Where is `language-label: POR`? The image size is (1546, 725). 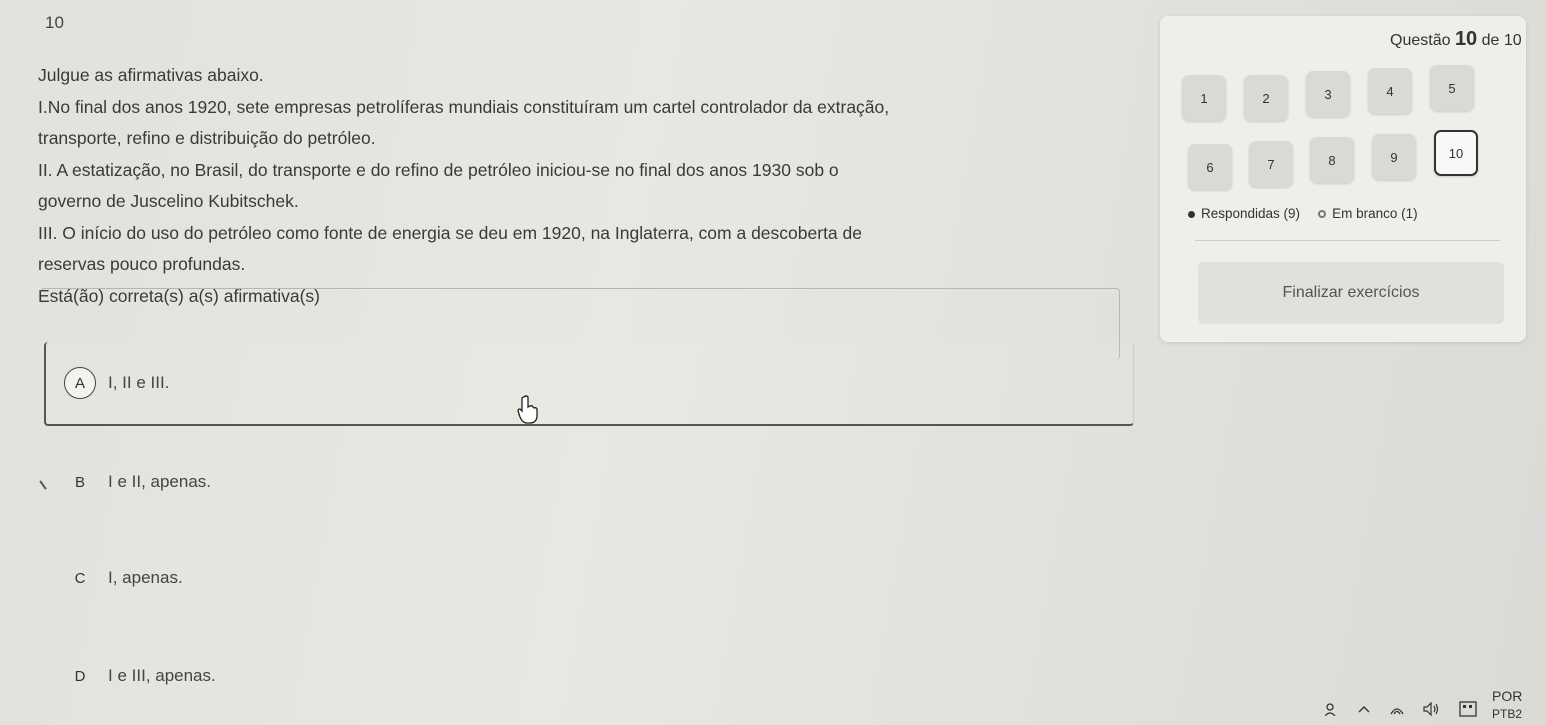 language-label: POR is located at coordinates (1507, 696).